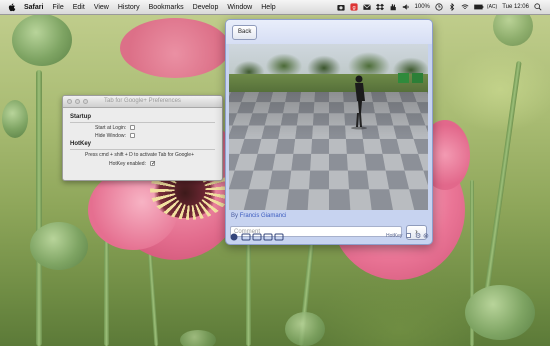 This screenshot has height=346, width=550. I want to click on menu-edit: Edit, so click(79, 7).